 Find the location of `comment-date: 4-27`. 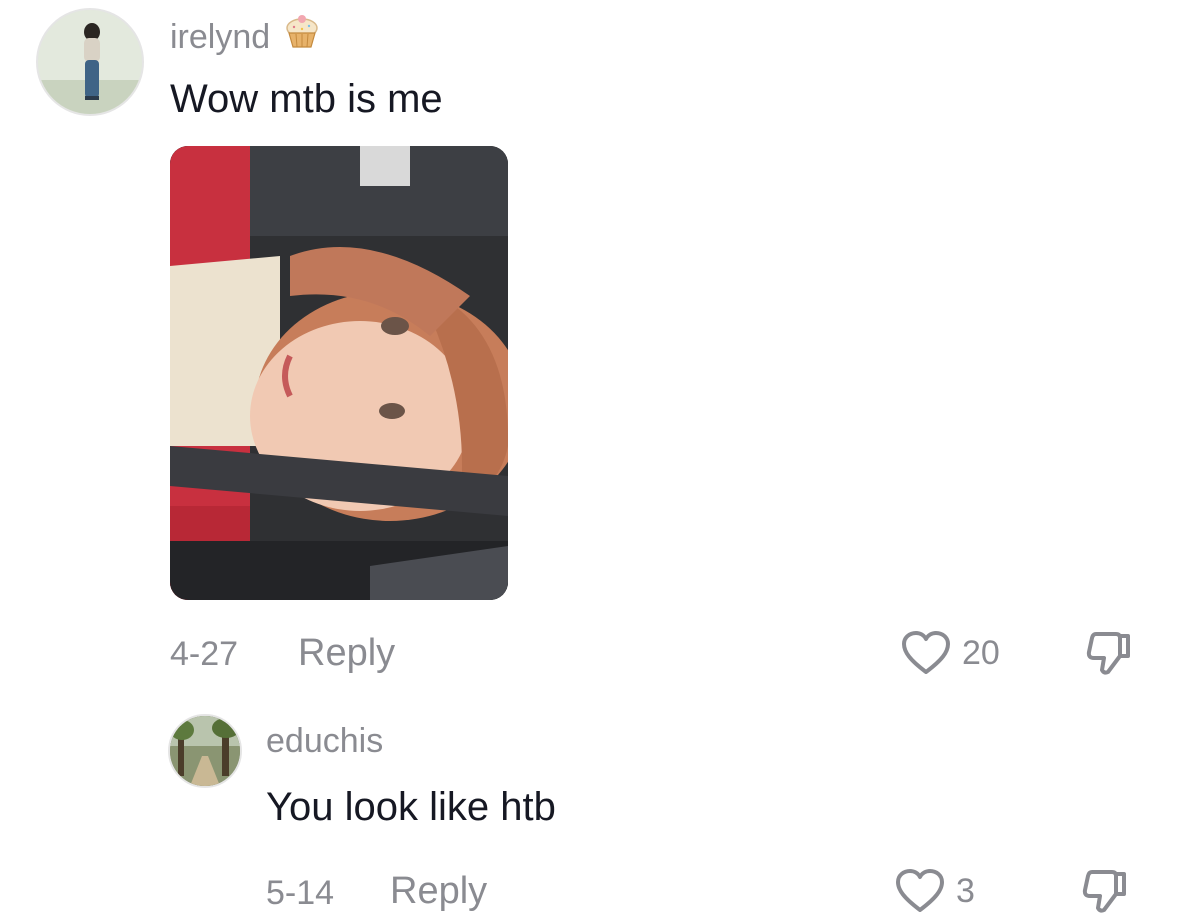

comment-date: 4-27 is located at coordinates (204, 654).